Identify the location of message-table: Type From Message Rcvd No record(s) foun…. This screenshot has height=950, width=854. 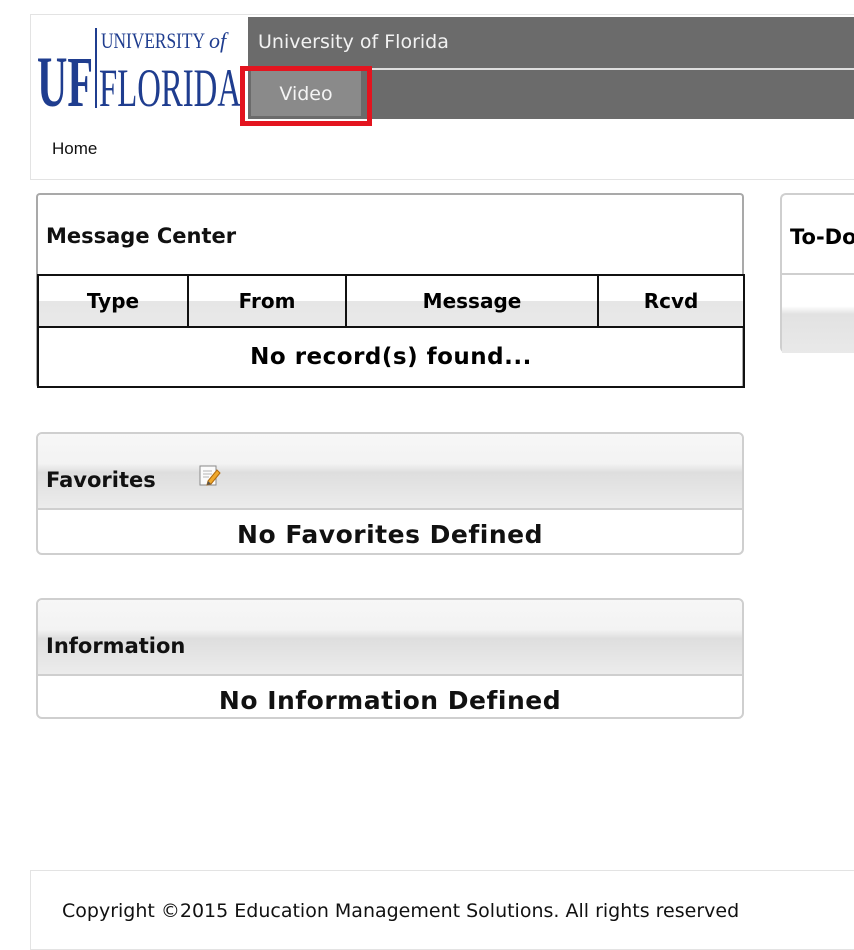
(391, 331).